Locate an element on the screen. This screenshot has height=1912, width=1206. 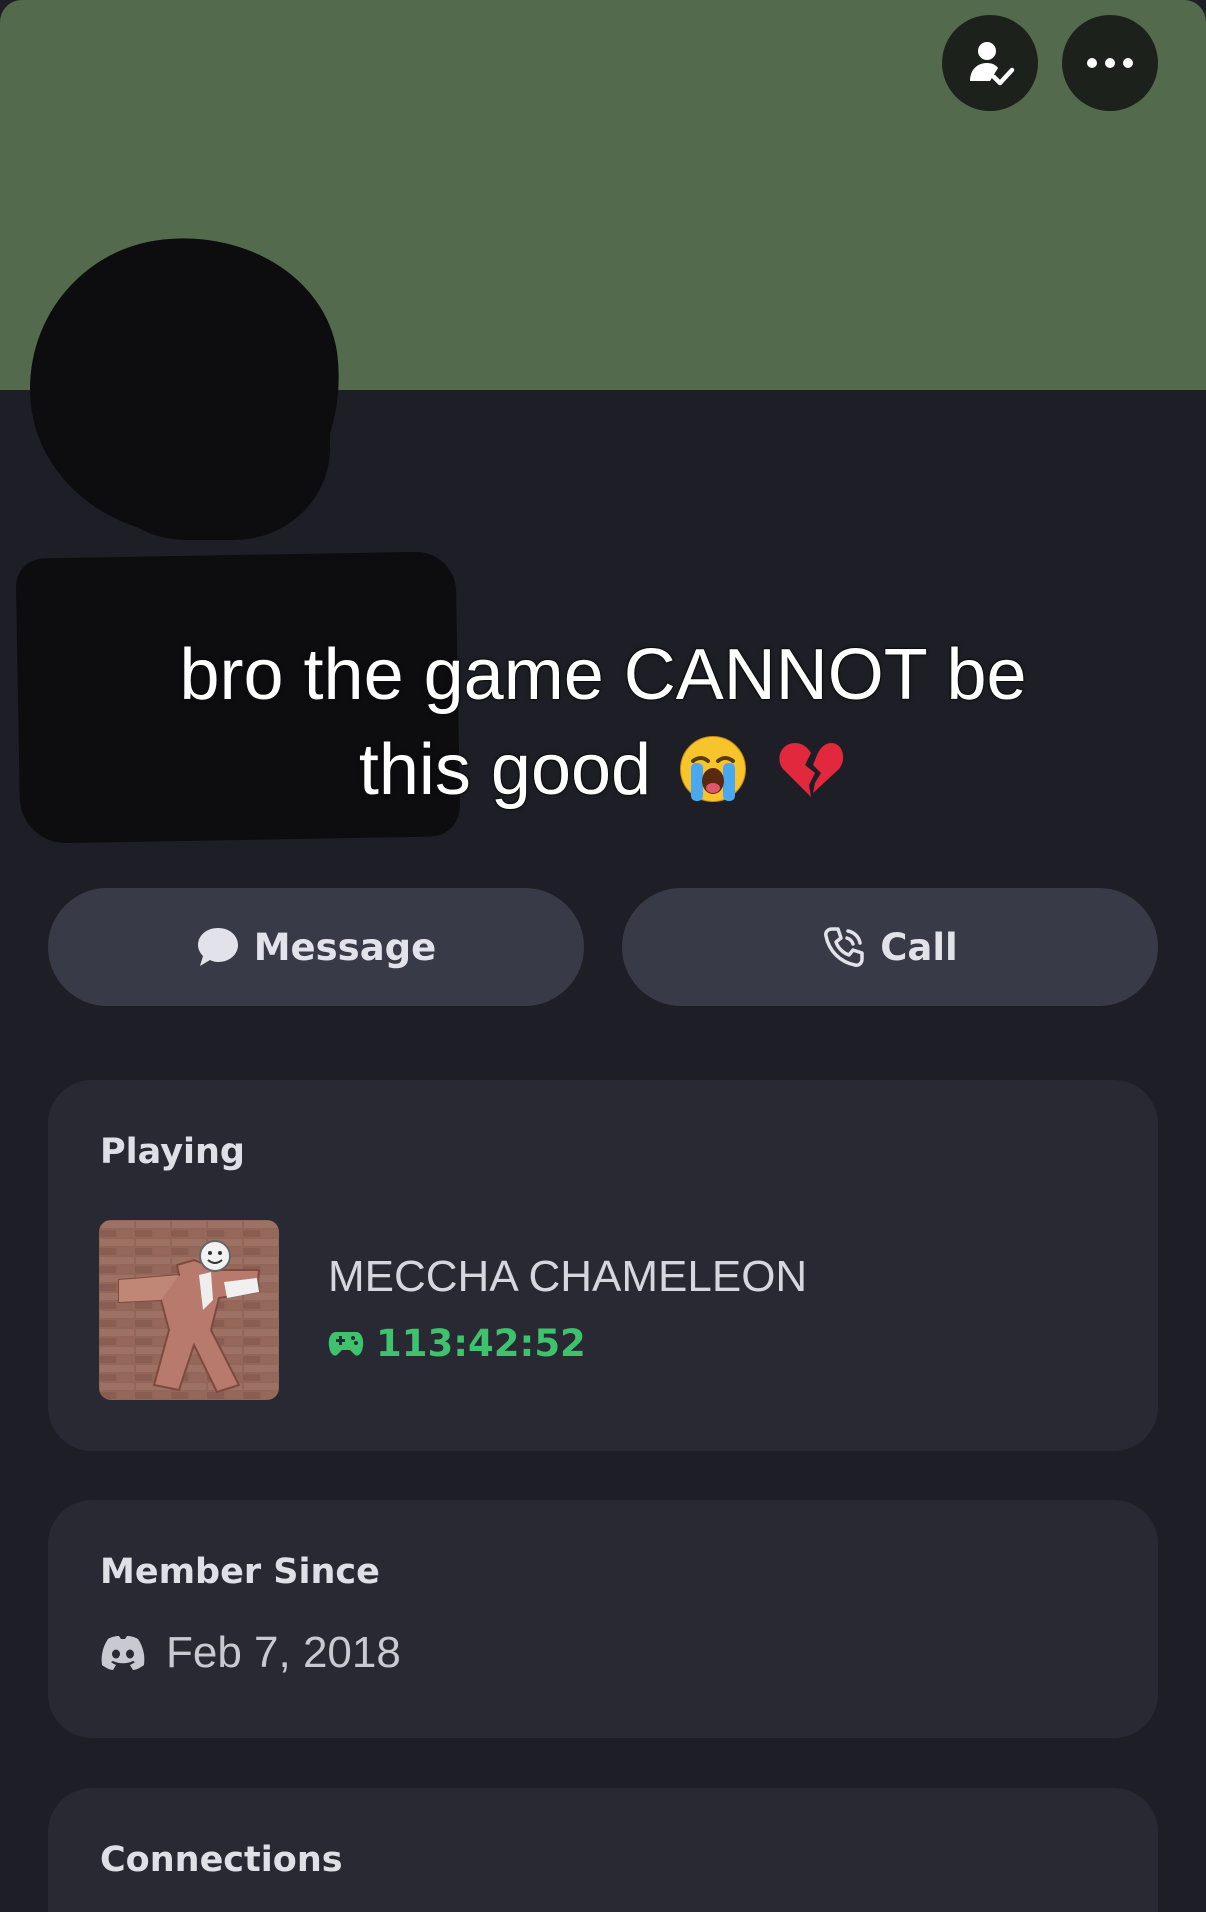
caption-line-1: bro the game CANNOT be is located at coordinates (602, 675).